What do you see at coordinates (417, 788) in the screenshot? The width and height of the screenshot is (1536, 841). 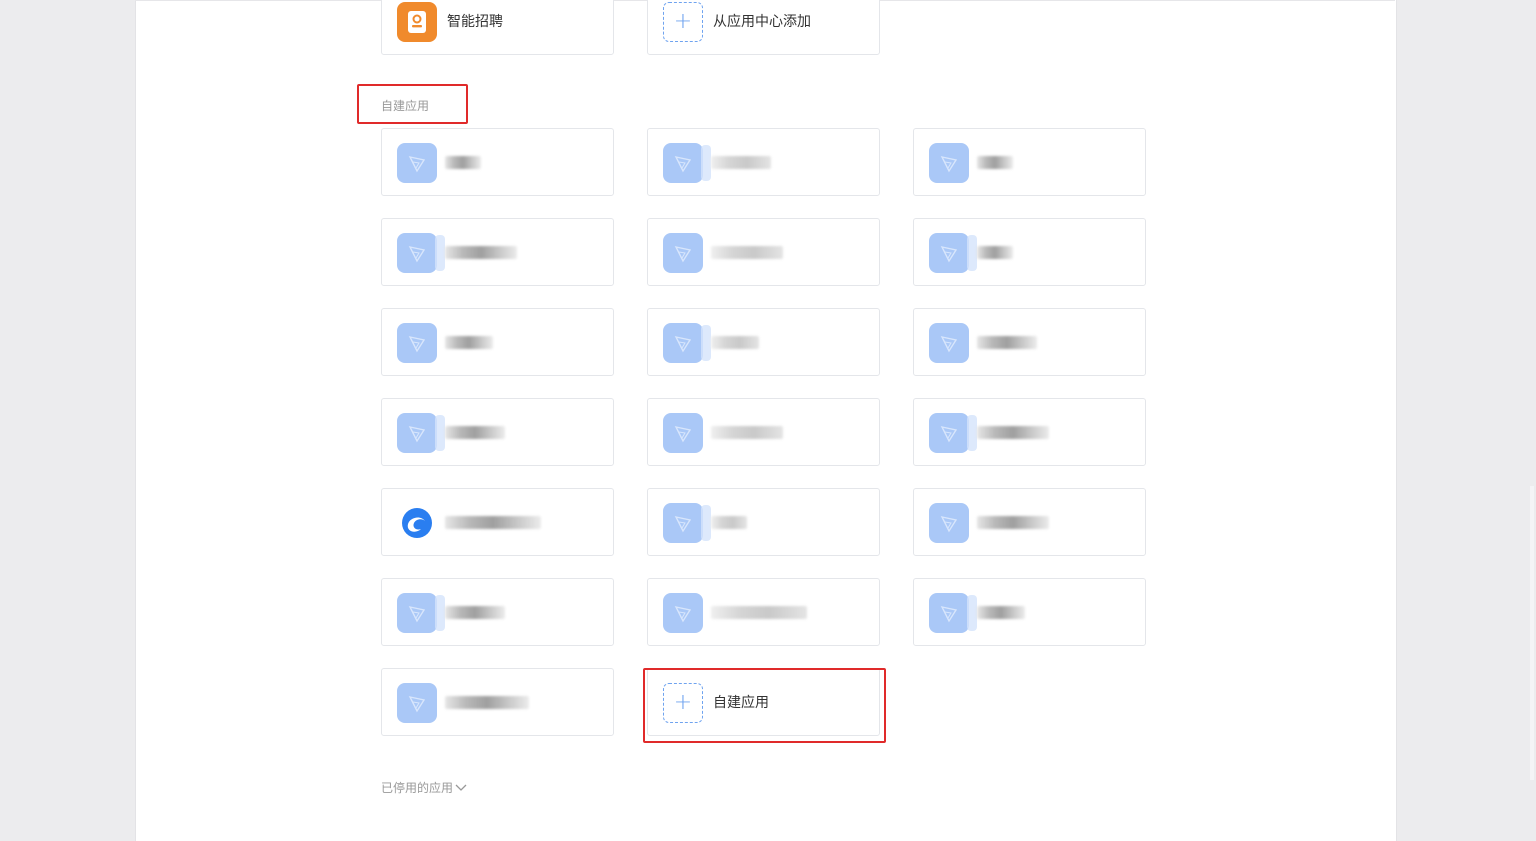 I see `disabled-apps-label: 已停用的应用` at bounding box center [417, 788].